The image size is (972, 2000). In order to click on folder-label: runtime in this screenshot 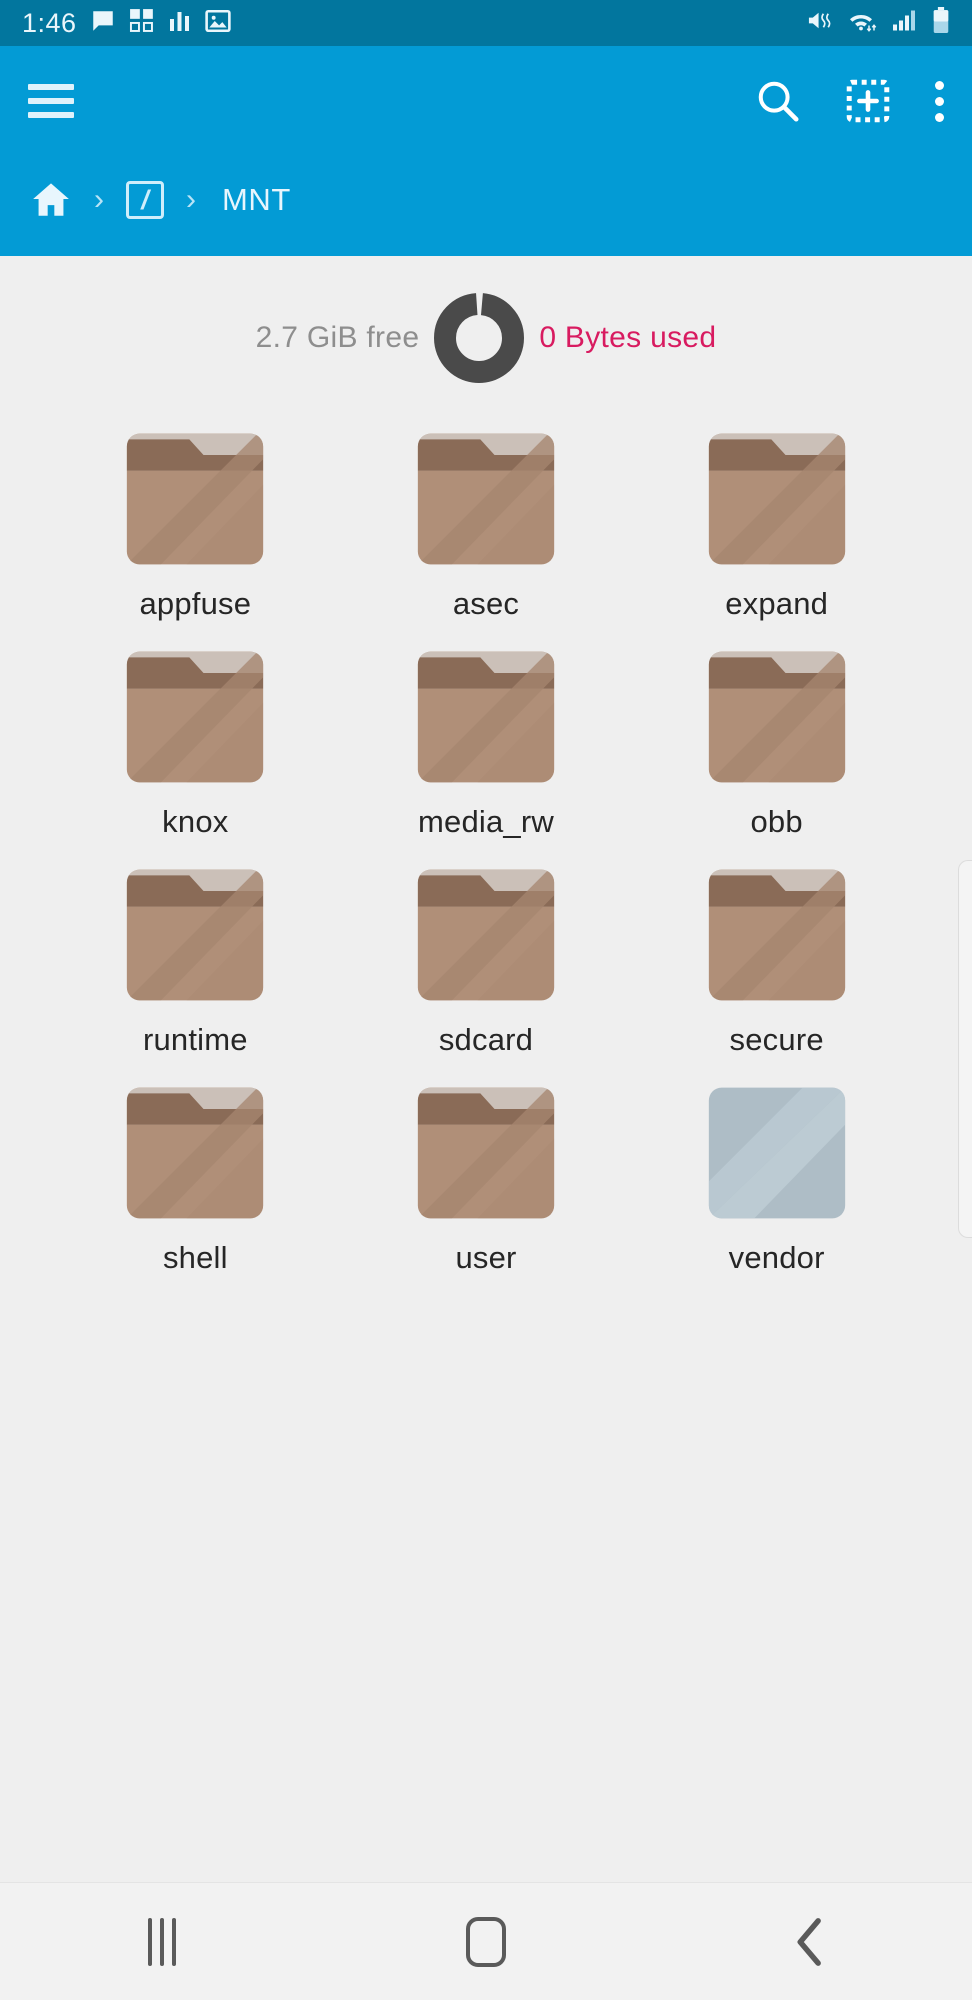, I will do `click(195, 1039)`.